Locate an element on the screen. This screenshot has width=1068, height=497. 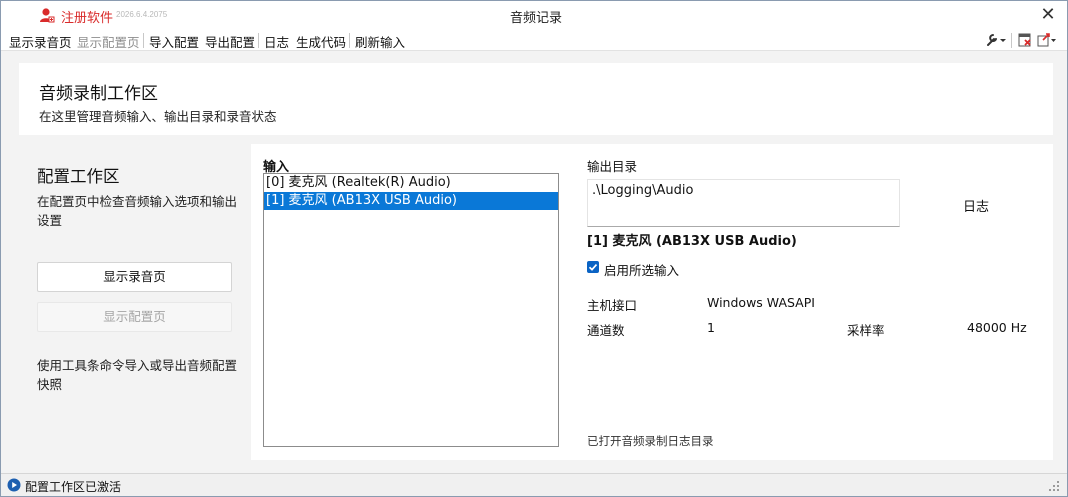
build-version: 2026.6.4.2075 is located at coordinates (142, 14).